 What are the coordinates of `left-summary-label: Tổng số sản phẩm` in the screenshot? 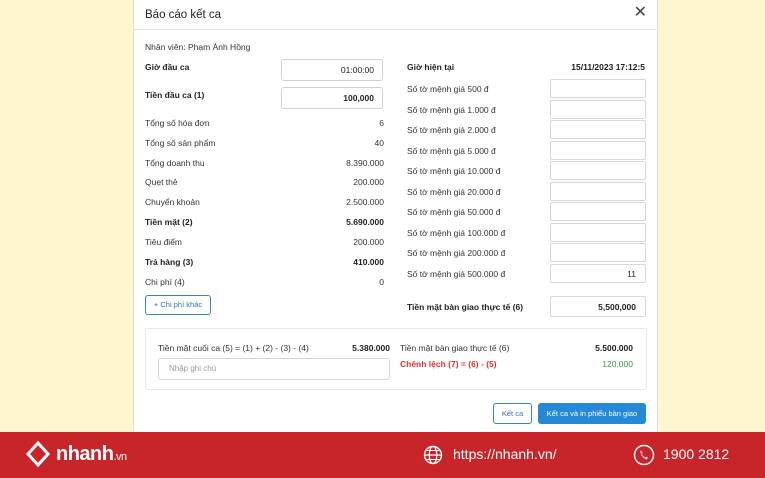 It's located at (180, 143).